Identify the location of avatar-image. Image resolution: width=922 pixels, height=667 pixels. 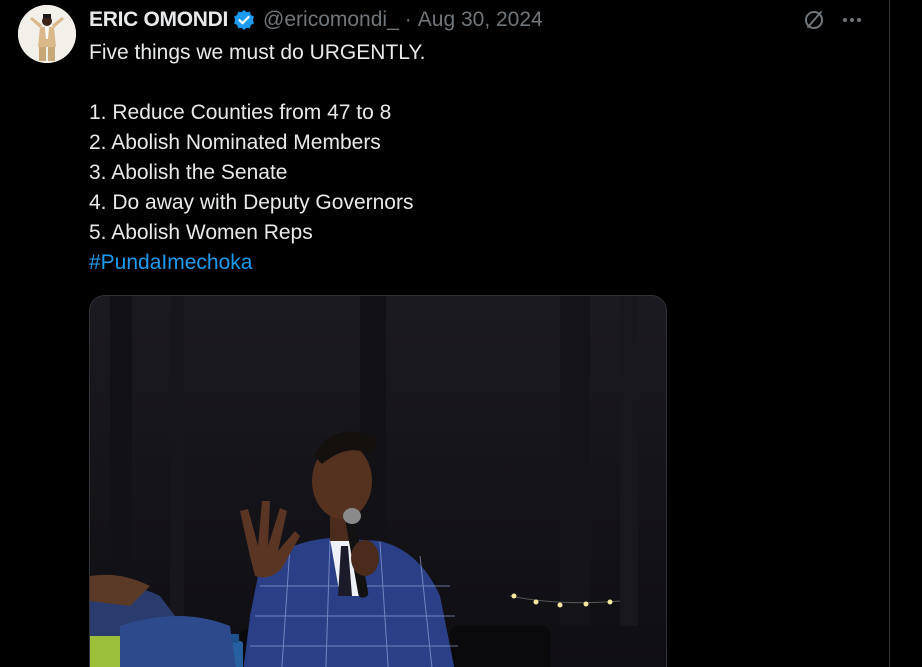
(47, 34).